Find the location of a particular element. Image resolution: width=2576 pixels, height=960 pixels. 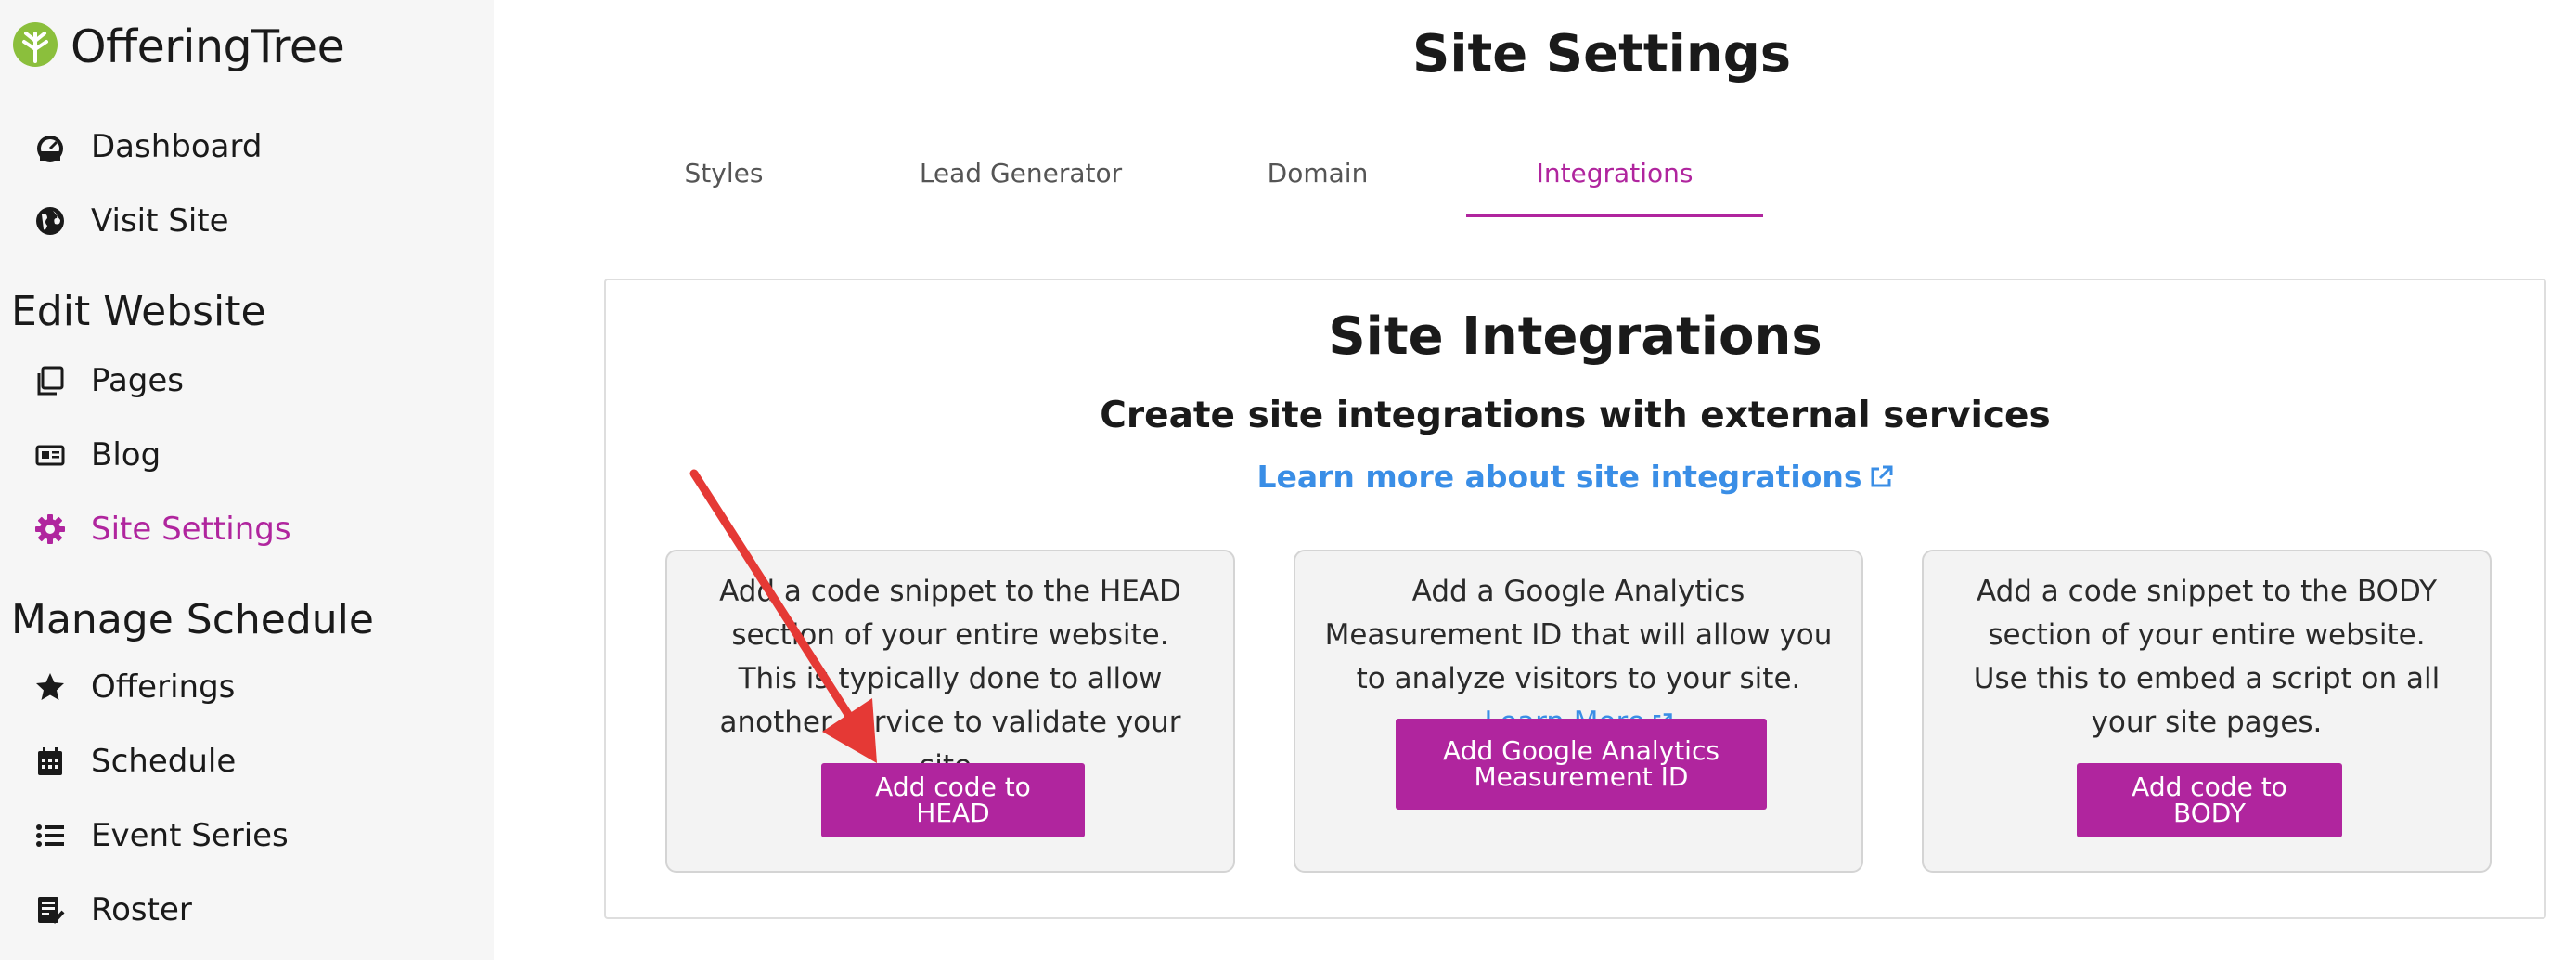

brand-name: OfferingTree is located at coordinates (208, 46).